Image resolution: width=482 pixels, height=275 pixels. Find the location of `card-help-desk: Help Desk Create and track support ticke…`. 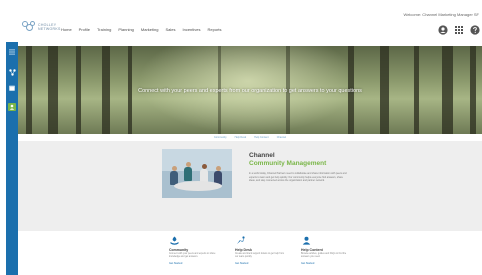

card-help-desk: Help Desk Create and track support ticke… is located at coordinates (261, 250).